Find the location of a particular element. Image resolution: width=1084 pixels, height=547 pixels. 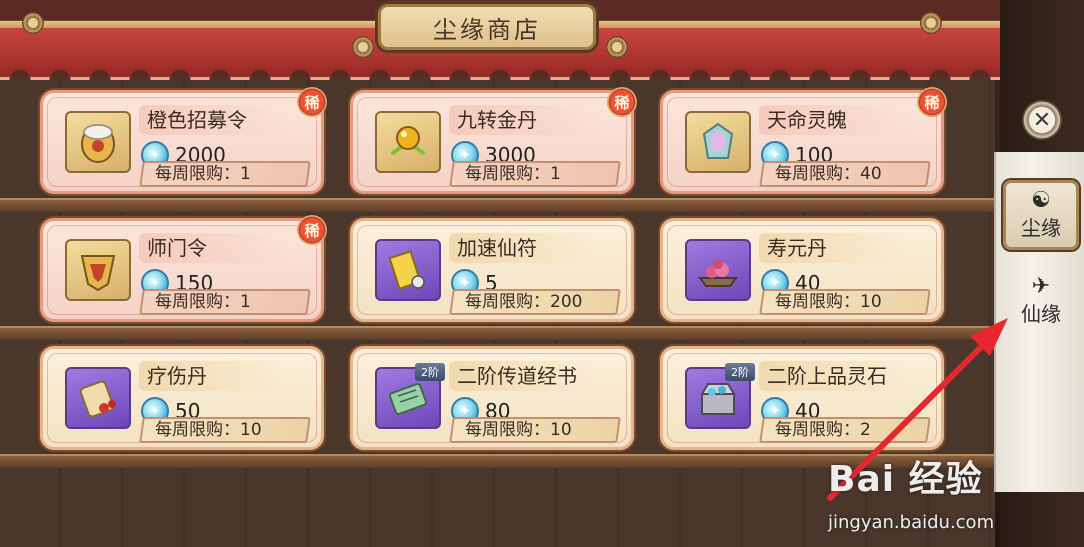

dust-fate-icon: ☯ is located at coordinates (1041, 200).